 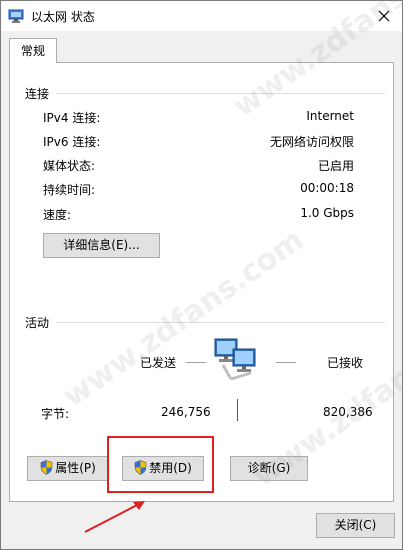 I want to click on window-title: 以太网 状态, so click(x=63, y=17).